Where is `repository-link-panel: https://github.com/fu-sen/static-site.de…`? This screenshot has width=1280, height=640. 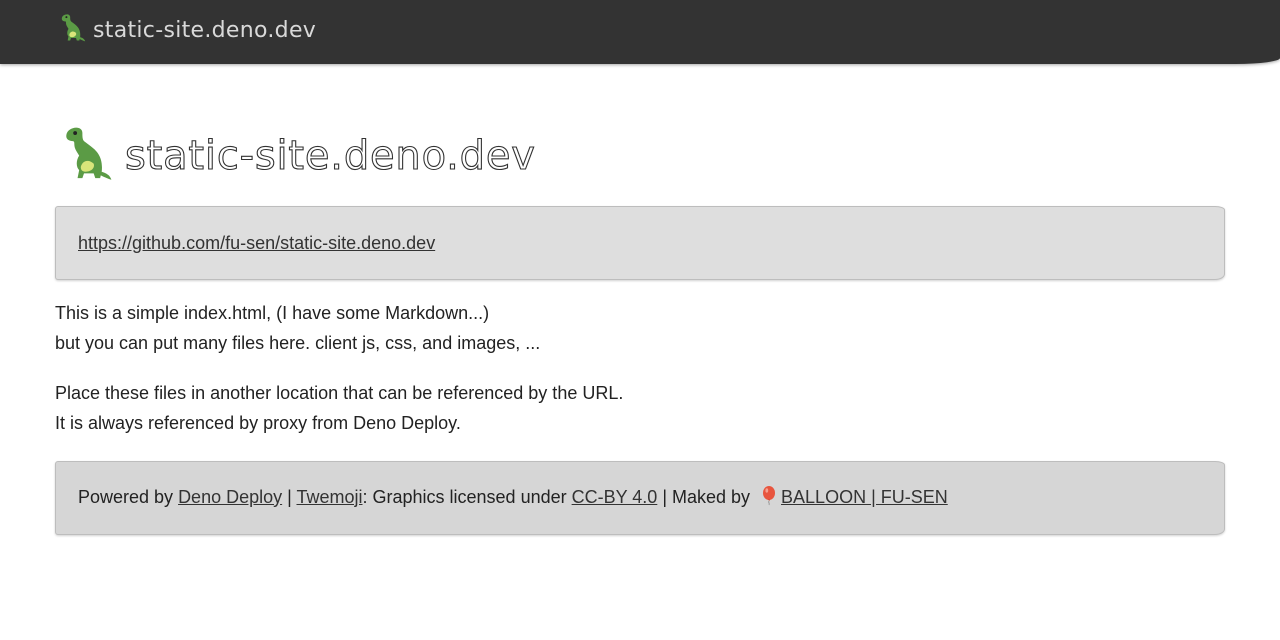
repository-link-panel: https://github.com/fu-sen/static-site.de… is located at coordinates (640, 243).